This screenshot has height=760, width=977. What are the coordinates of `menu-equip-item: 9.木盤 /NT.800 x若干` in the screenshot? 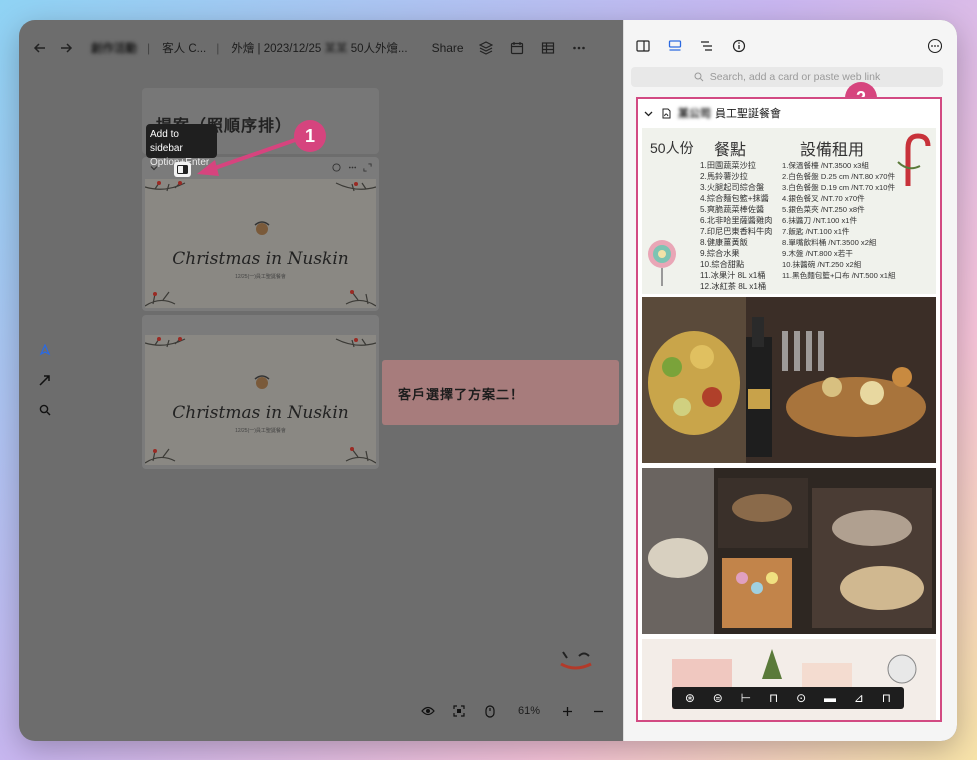 It's located at (817, 253).